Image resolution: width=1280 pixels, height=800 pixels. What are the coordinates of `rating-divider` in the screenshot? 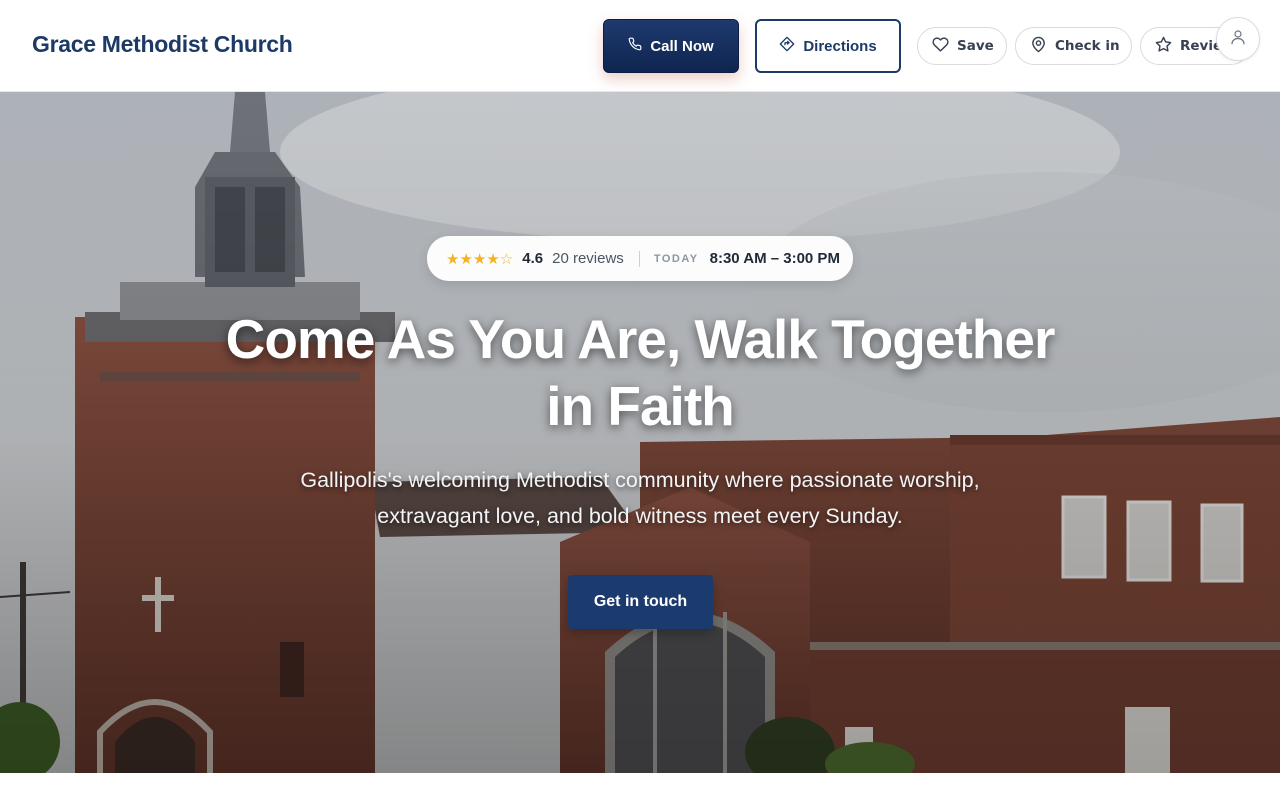 It's located at (639, 258).